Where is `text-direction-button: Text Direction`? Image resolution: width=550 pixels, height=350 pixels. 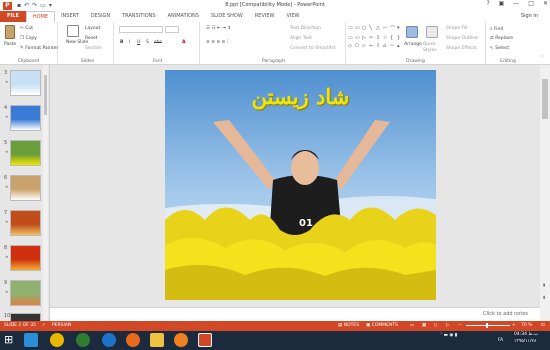
text-direction-button: Text Direction is located at coordinates (305, 28).